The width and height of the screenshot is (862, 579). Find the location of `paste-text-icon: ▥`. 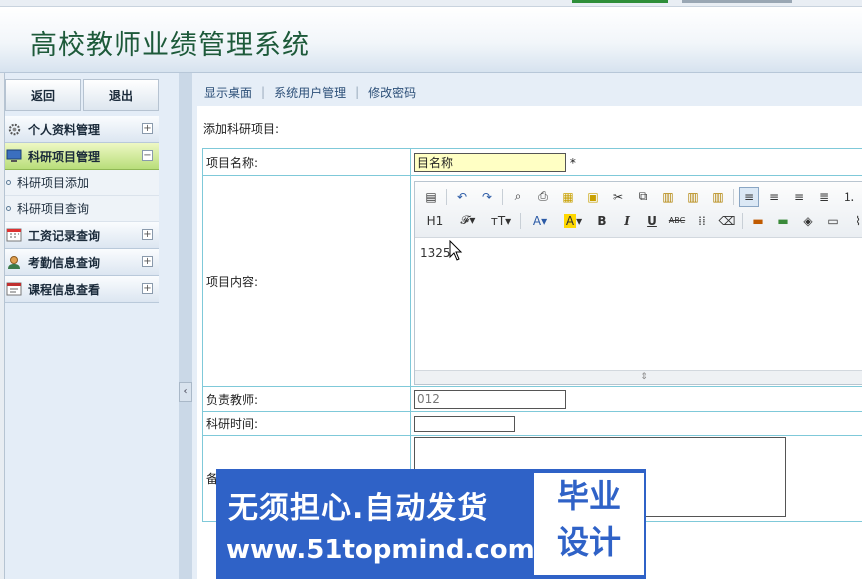

paste-text-icon: ▥ is located at coordinates (693, 197).